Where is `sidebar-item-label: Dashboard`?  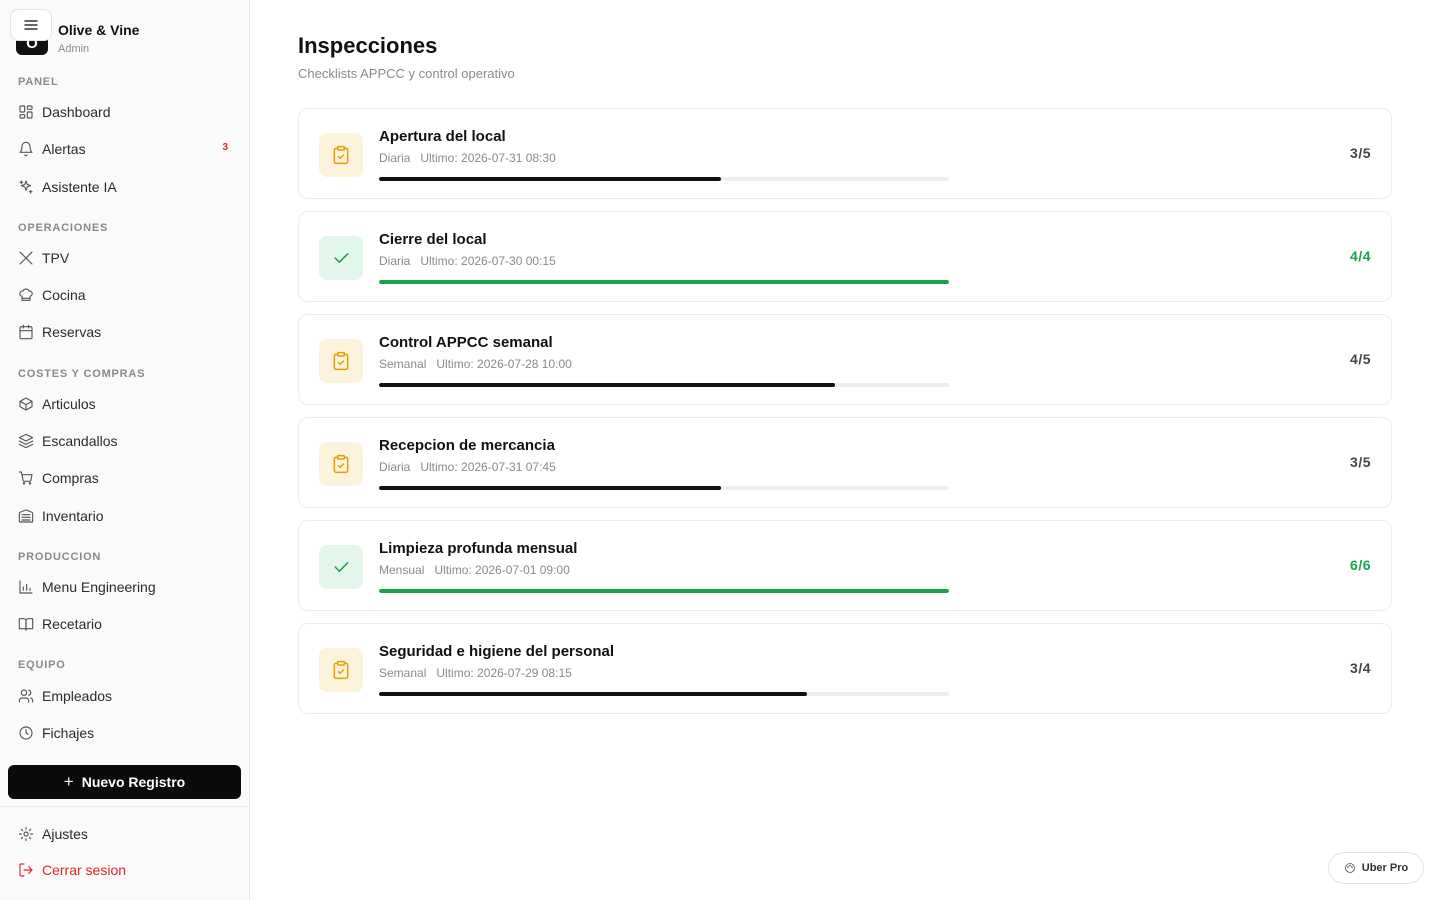 sidebar-item-label: Dashboard is located at coordinates (76, 112).